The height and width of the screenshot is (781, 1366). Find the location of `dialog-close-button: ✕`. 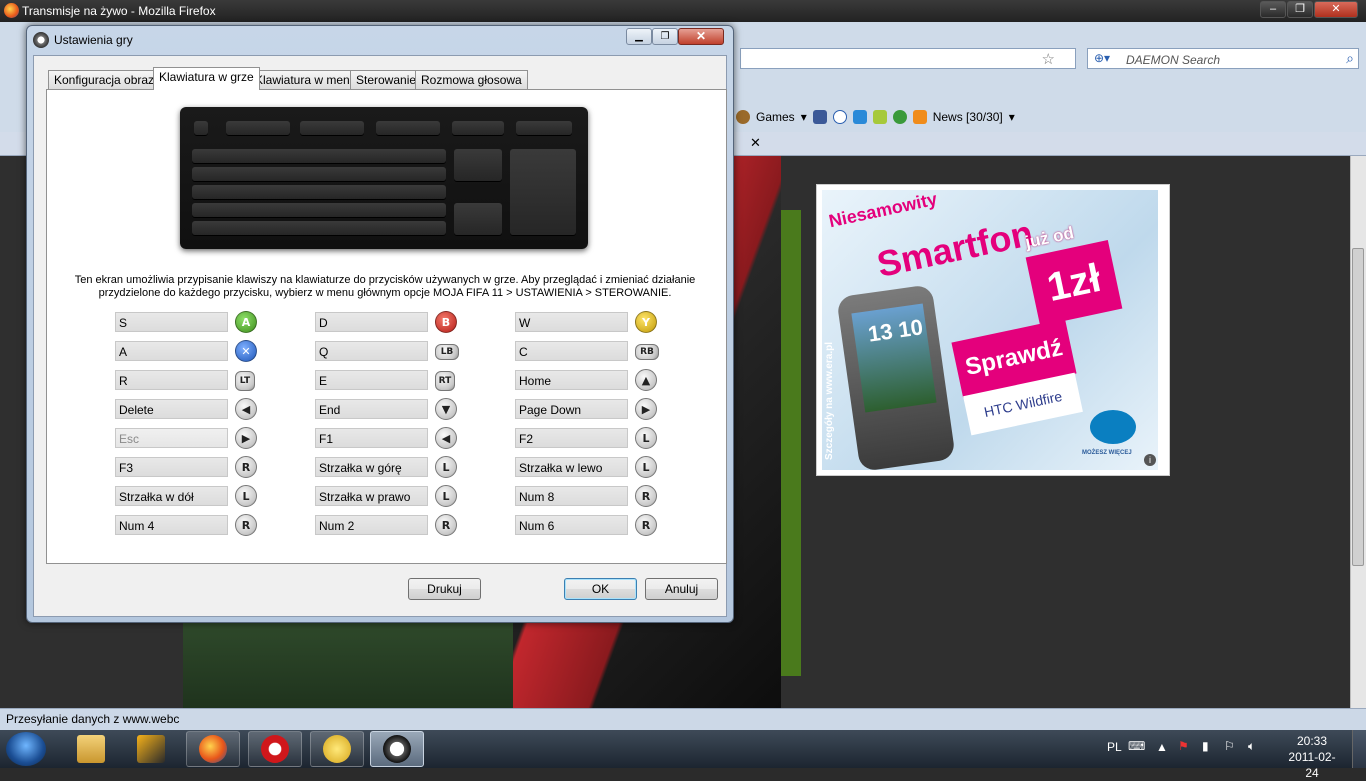

dialog-close-button: ✕ is located at coordinates (701, 36).